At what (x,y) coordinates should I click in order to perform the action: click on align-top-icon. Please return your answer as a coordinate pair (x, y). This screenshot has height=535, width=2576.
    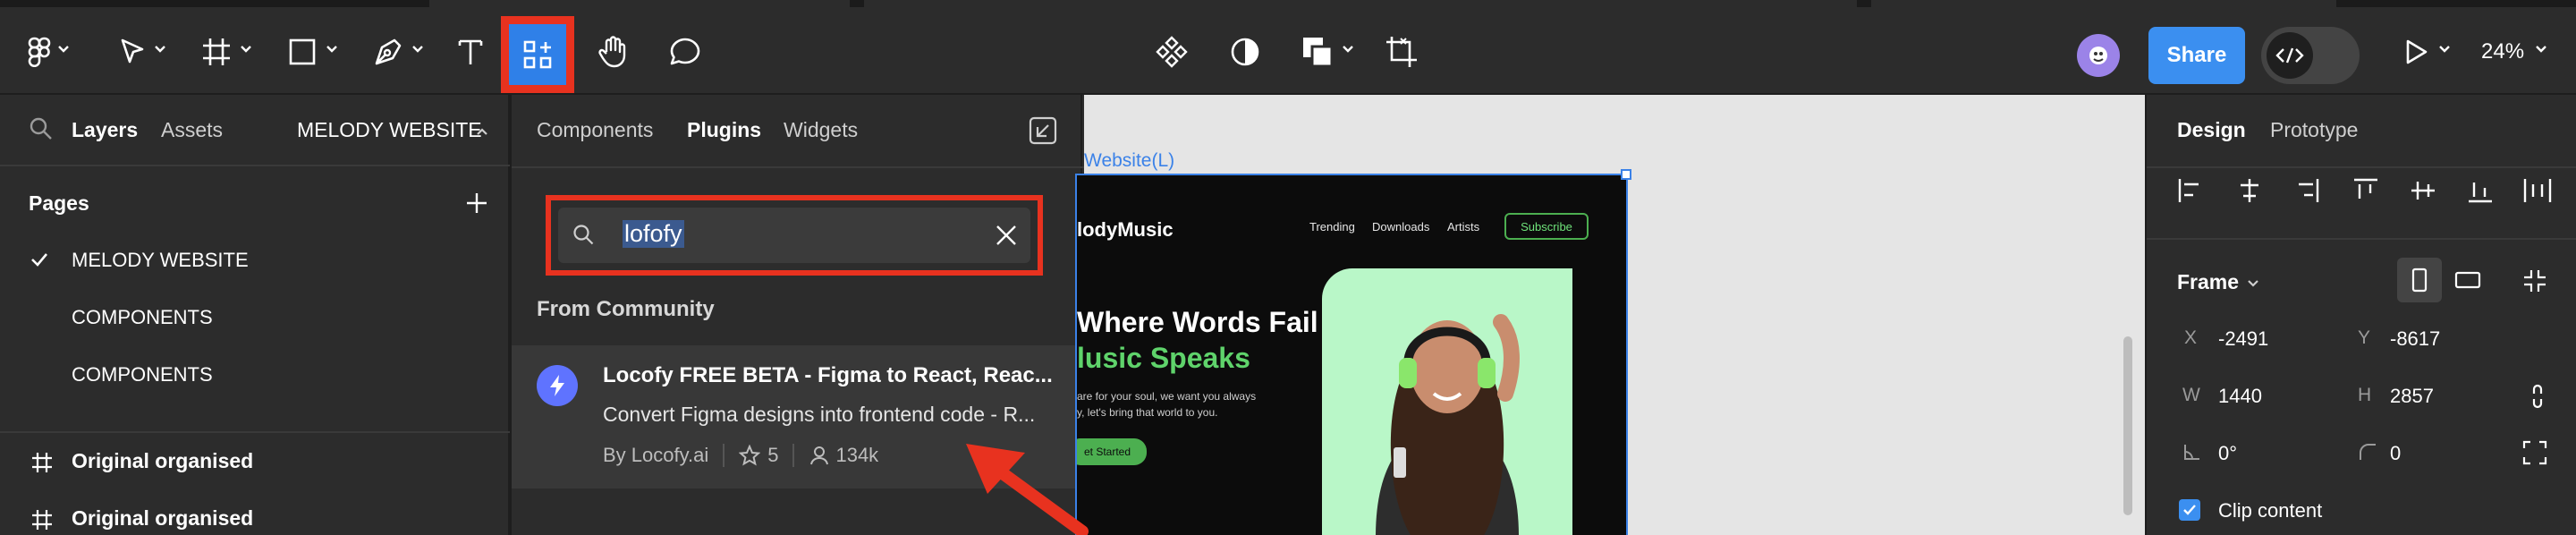
    Looking at the image, I should click on (2365, 190).